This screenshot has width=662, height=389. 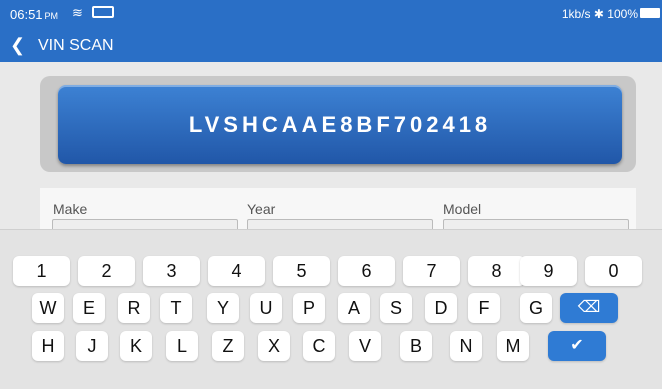 What do you see at coordinates (650, 13) in the screenshot?
I see `battery-icon` at bounding box center [650, 13].